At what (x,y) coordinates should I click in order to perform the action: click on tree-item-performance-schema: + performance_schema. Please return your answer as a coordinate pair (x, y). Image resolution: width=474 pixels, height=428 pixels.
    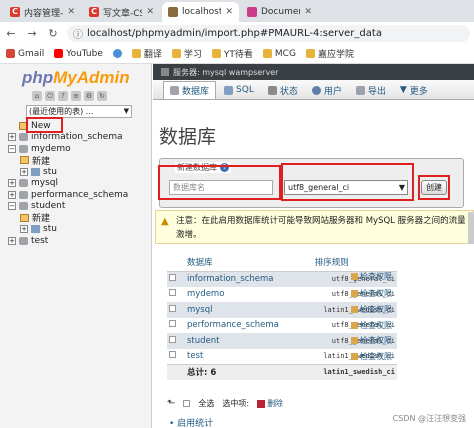
    Looking at the image, I should click on (79, 195).